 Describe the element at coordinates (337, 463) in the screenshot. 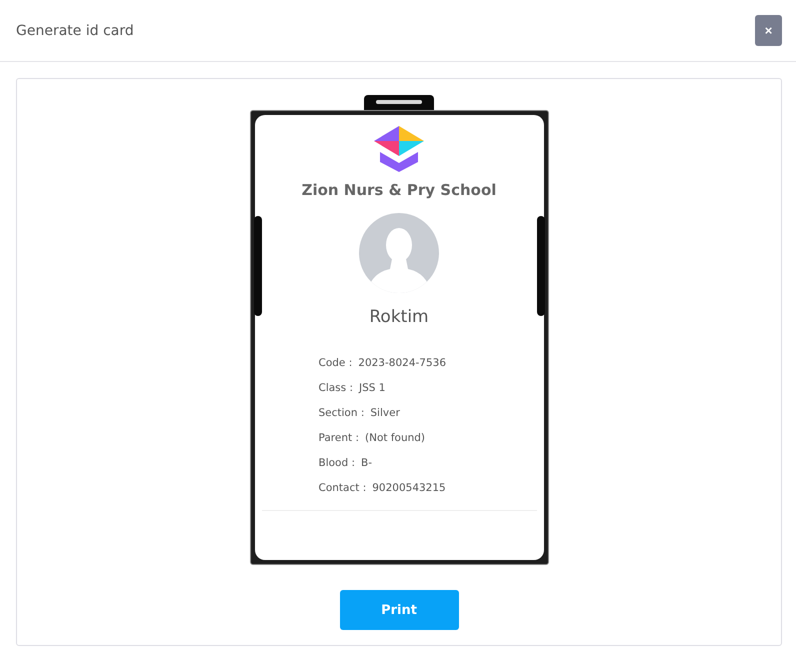

I see `field-label: Blood :` at that location.